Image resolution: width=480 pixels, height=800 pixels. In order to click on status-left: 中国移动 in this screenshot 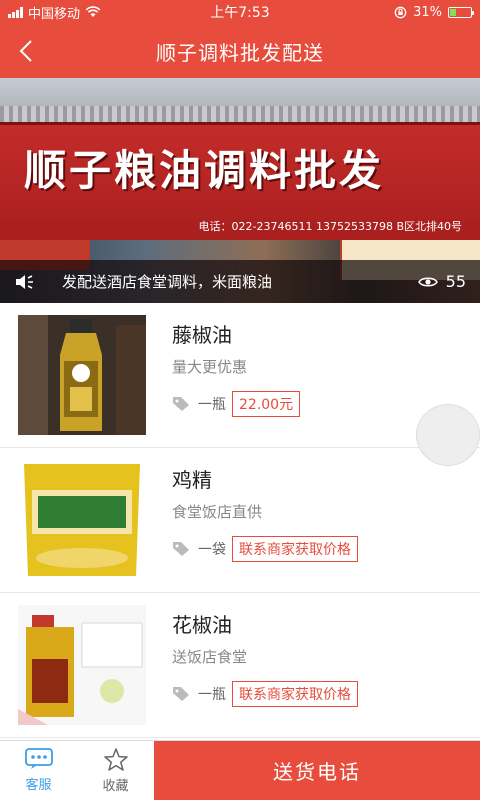, I will do `click(201, 12)`.